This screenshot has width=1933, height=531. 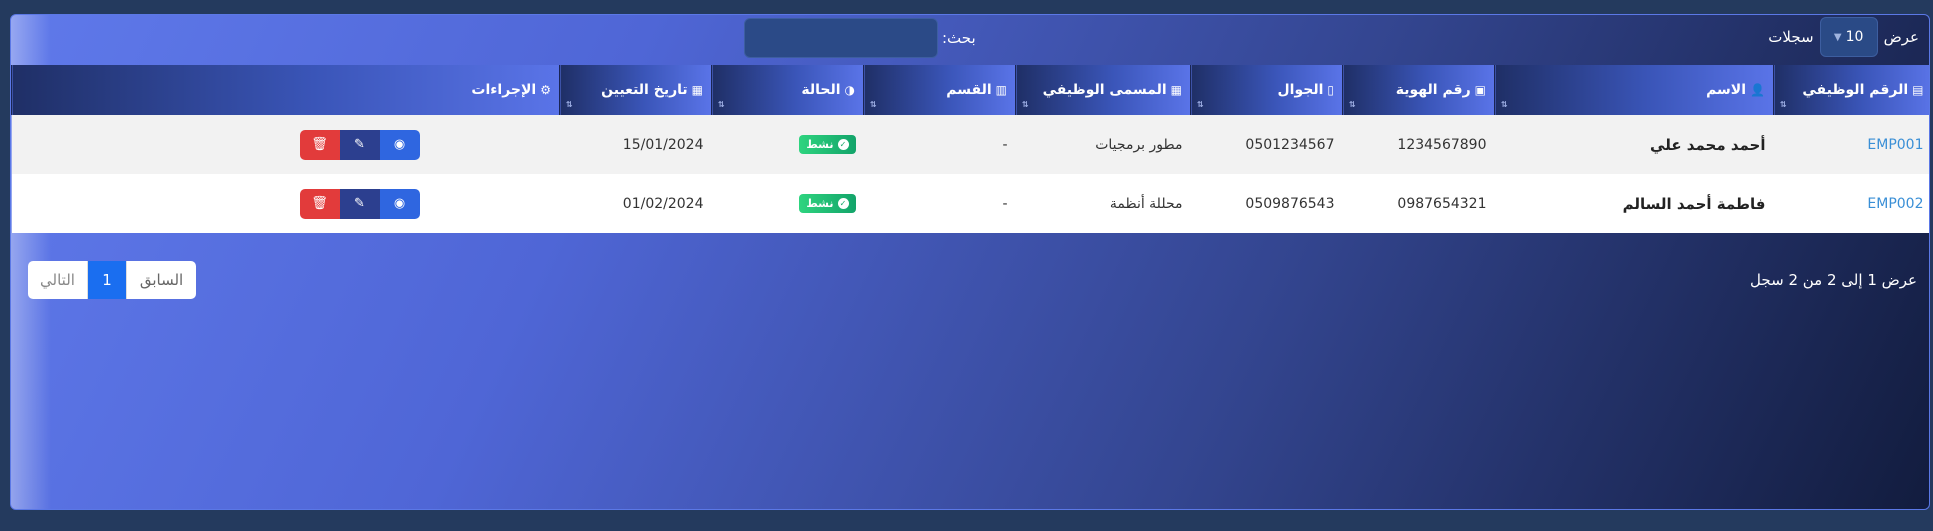 I want to click on search-label: بحث:, so click(x=959, y=38).